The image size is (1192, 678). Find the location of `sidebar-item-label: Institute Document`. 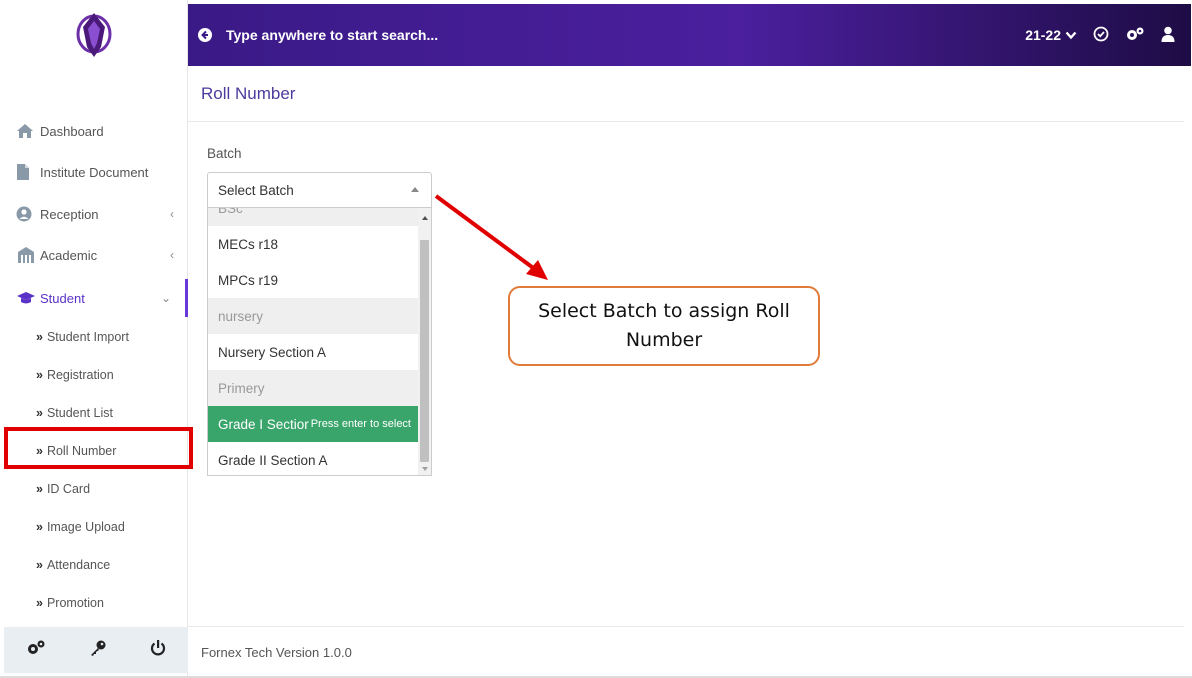

sidebar-item-label: Institute Document is located at coordinates (94, 172).